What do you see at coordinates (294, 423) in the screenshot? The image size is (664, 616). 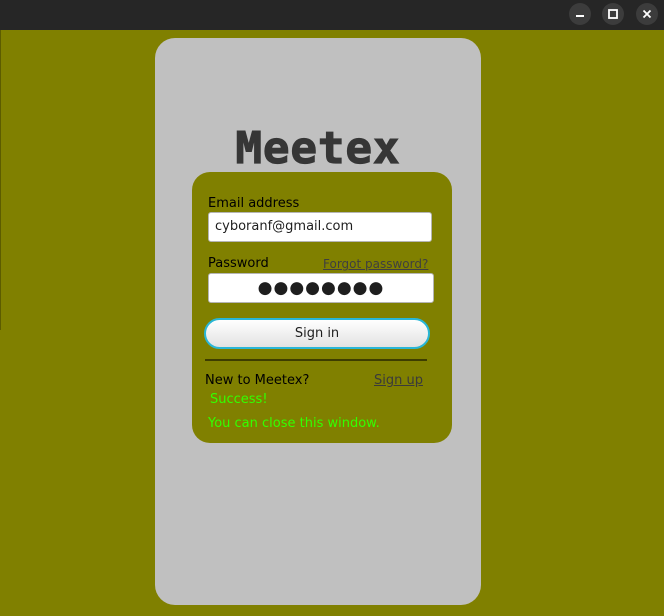 I see `status-detail: You can close this window.` at bounding box center [294, 423].